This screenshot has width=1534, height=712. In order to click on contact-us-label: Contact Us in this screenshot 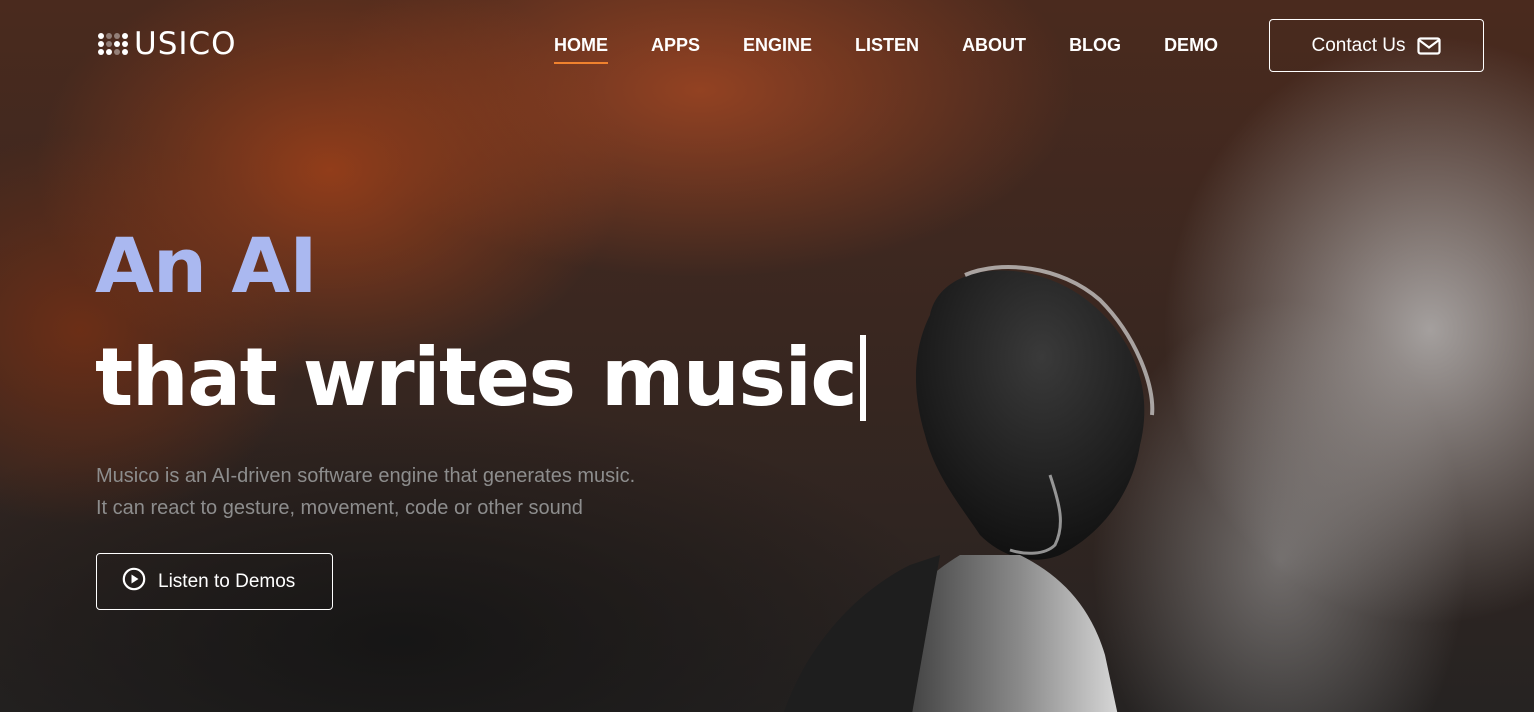, I will do `click(1358, 45)`.